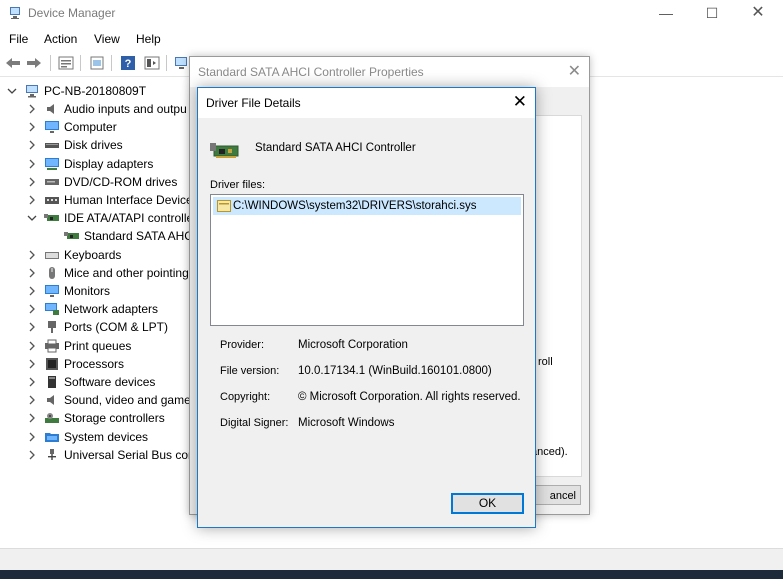 This screenshot has width=783, height=579. Describe the element at coordinates (18, 39) in the screenshot. I see `menu-file: File` at that location.